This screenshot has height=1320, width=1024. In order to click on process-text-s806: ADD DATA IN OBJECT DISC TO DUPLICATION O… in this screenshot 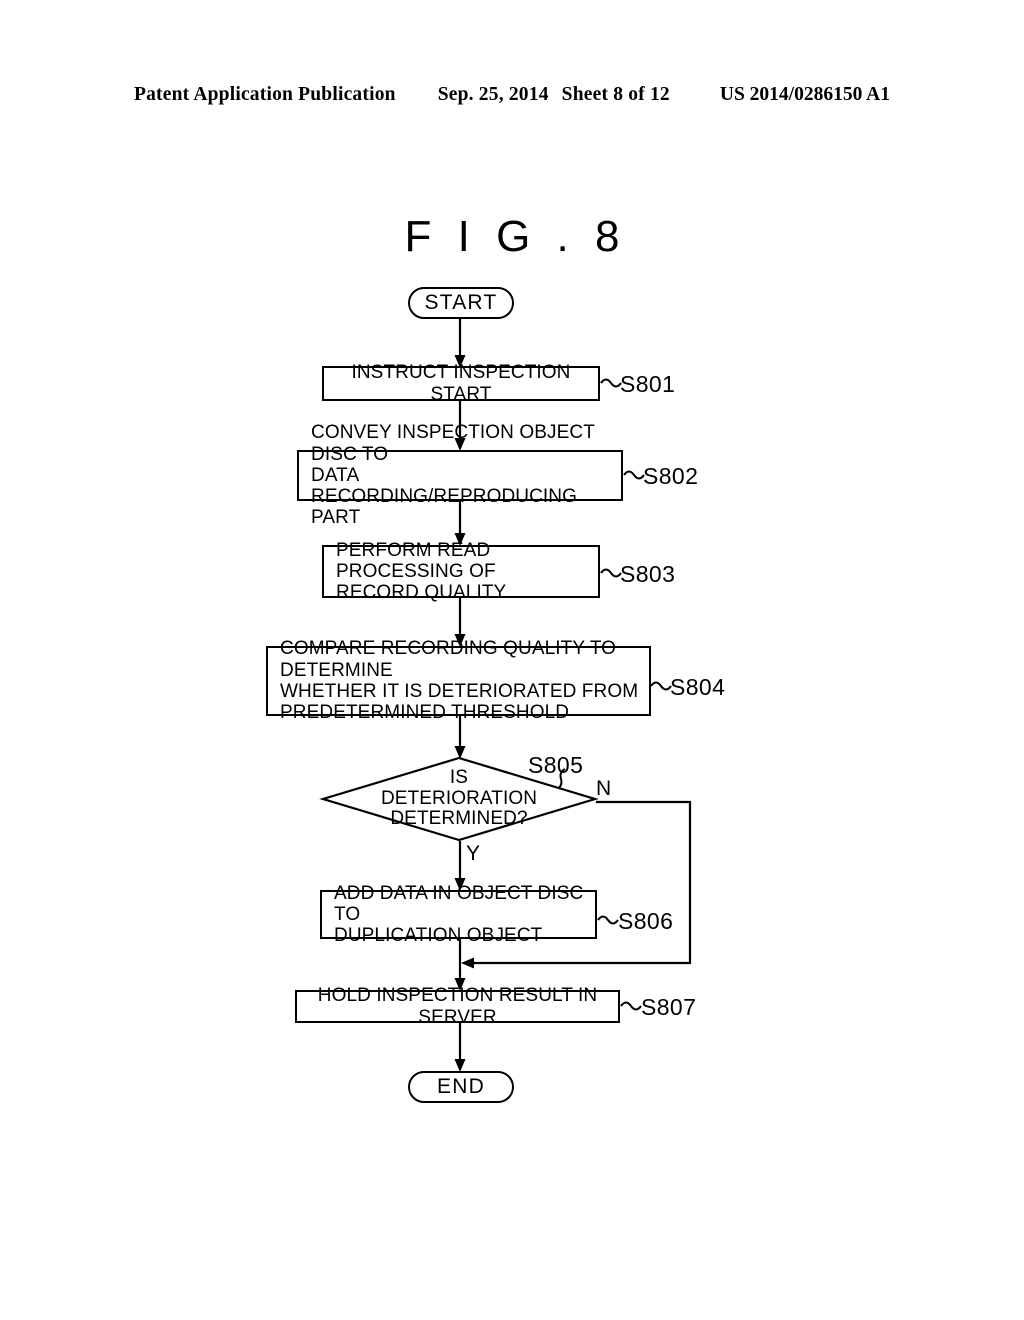, I will do `click(459, 914)`.